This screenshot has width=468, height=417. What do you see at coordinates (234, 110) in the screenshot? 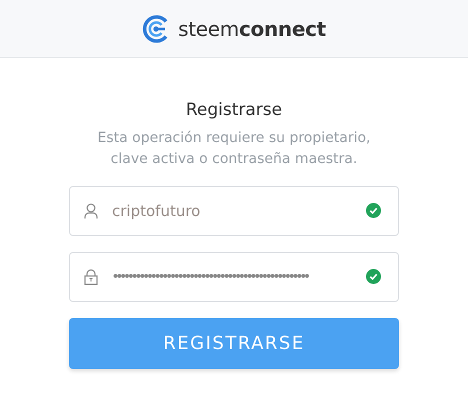
I see `form-title: Registrarse` at bounding box center [234, 110].